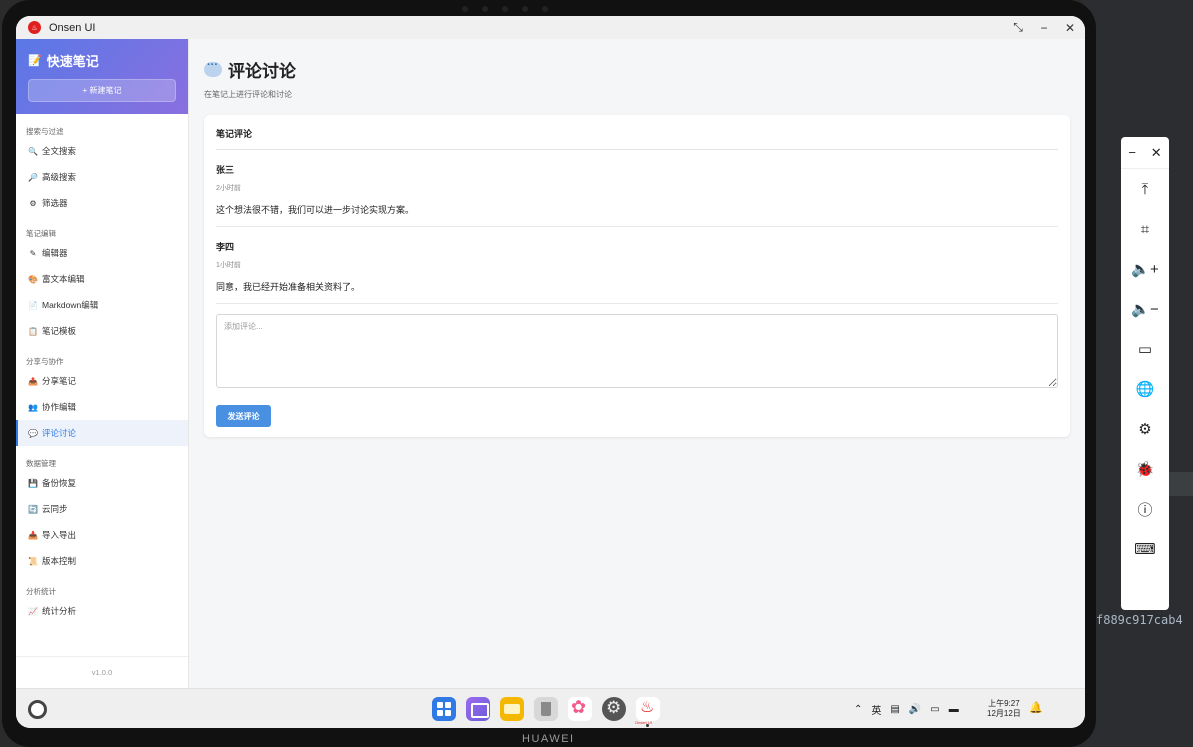 The image size is (1193, 747). I want to click on photos-icon, so click(580, 709).